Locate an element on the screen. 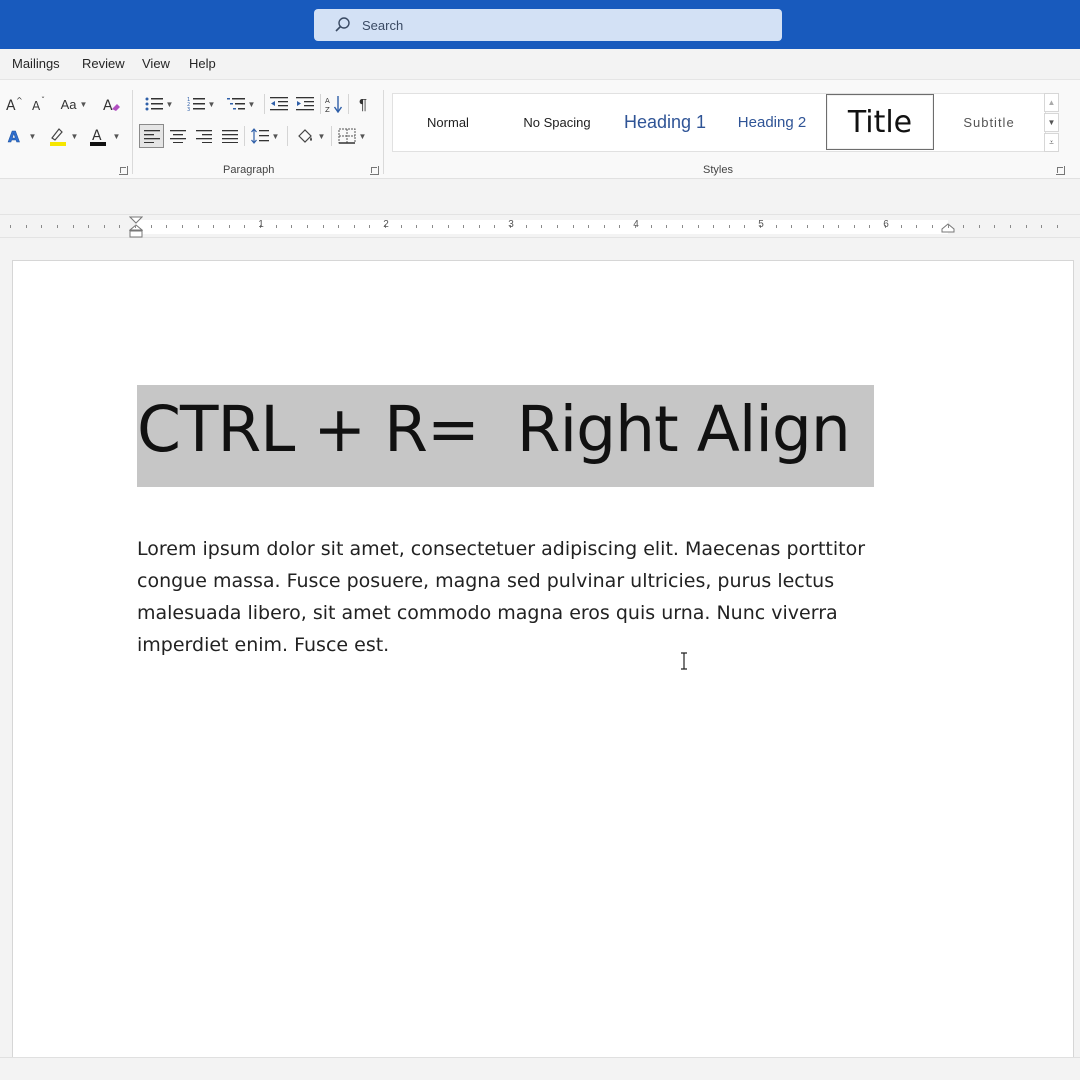 This screenshot has width=1080, height=1080. borders-button: ▼ is located at coordinates (352, 136).